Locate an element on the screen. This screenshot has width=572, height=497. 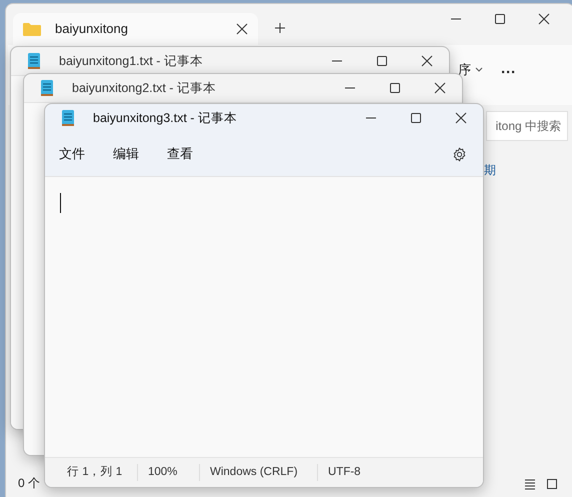
settings-icon is located at coordinates (459, 154).